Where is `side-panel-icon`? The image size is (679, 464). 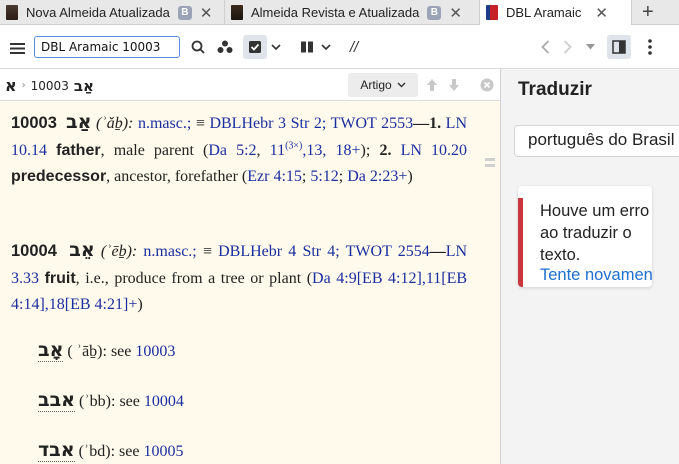 side-panel-icon is located at coordinates (619, 47).